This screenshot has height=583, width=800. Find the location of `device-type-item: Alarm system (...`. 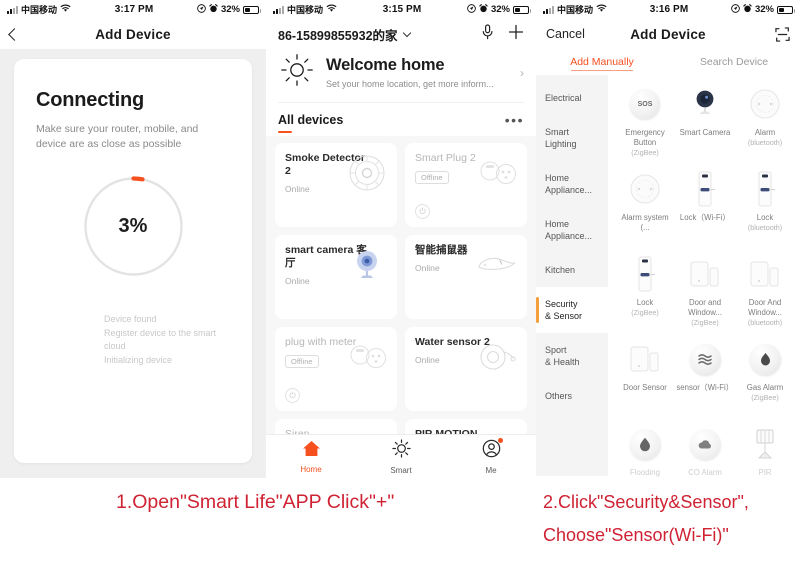

device-type-item: Alarm system (... is located at coordinates (645, 209).